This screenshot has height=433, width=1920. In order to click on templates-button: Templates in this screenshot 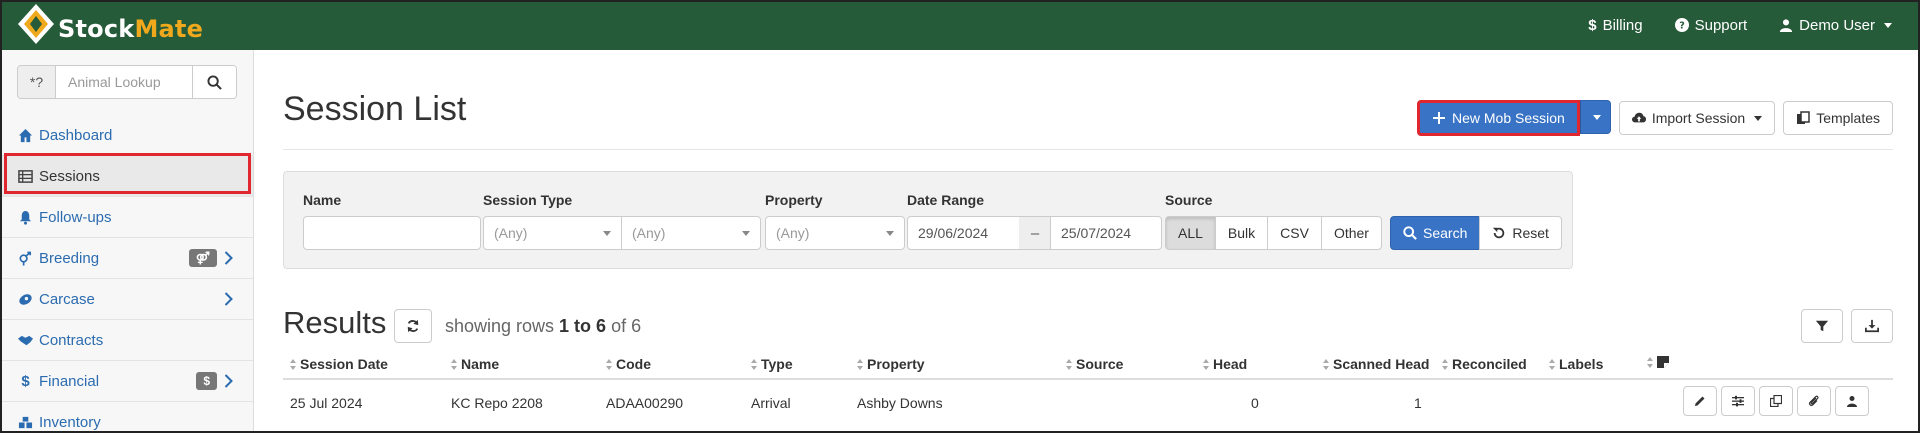, I will do `click(1838, 118)`.